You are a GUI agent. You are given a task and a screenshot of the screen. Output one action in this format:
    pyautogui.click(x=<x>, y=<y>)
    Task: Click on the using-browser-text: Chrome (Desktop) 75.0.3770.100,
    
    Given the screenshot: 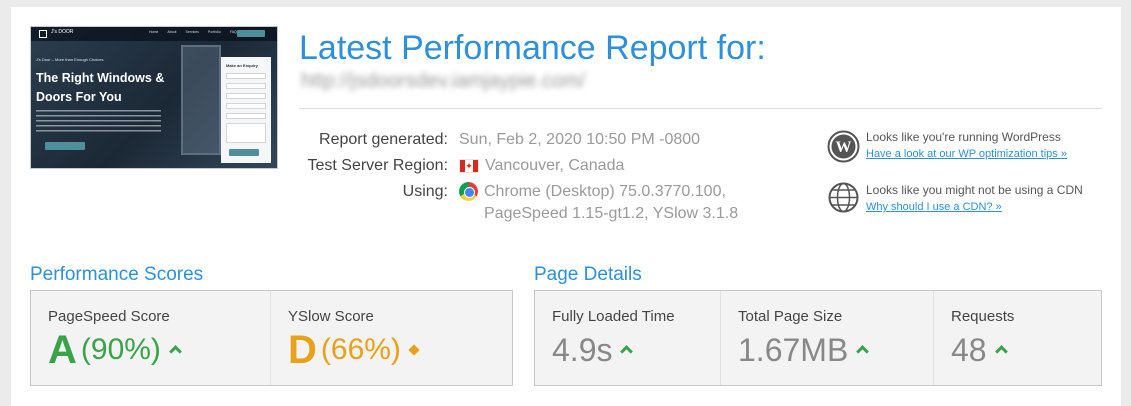 What is the action you would take?
    pyautogui.click(x=605, y=191)
    